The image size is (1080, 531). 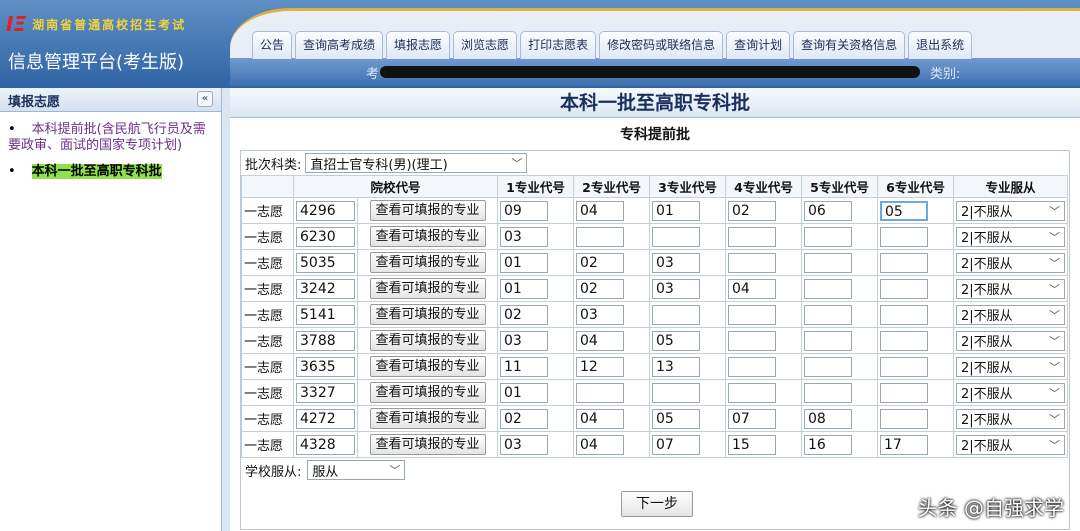 I want to click on school-code-input: 3635, so click(x=325, y=366).